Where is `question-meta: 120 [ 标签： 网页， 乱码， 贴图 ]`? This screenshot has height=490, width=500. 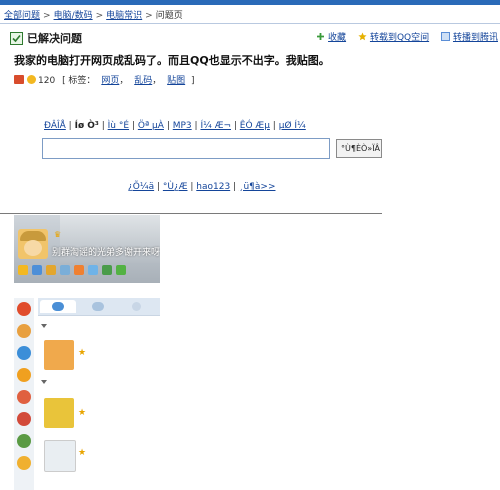
question-meta: 120 [ 标签： 网页， 乱码， 贴图 ] is located at coordinates (104, 79).